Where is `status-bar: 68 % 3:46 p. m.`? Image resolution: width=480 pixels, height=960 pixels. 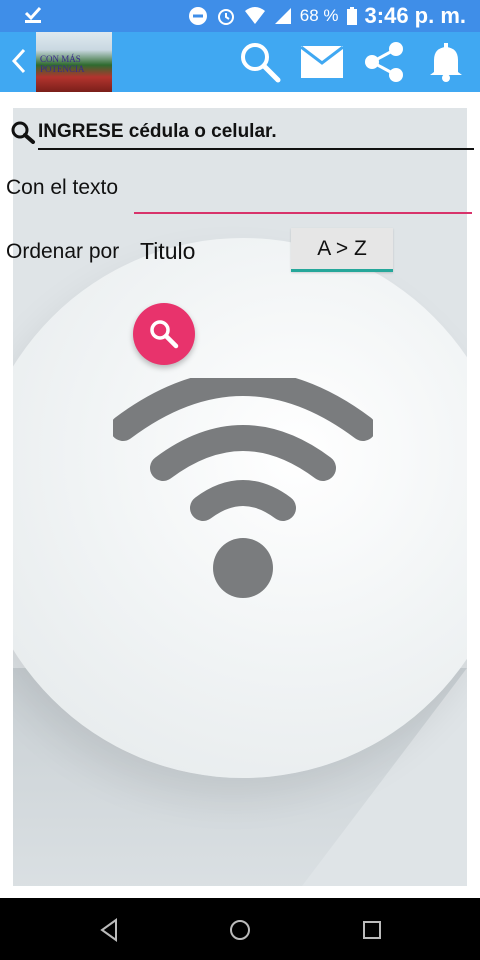 status-bar: 68 % 3:46 p. m. is located at coordinates (240, 16).